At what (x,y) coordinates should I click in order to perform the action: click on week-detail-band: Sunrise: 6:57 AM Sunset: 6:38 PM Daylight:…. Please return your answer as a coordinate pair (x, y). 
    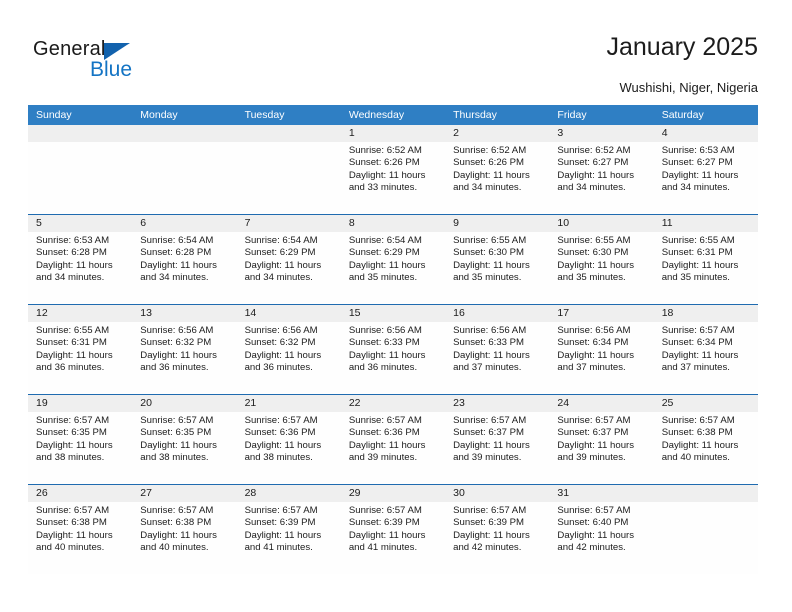
    Looking at the image, I should click on (393, 538).